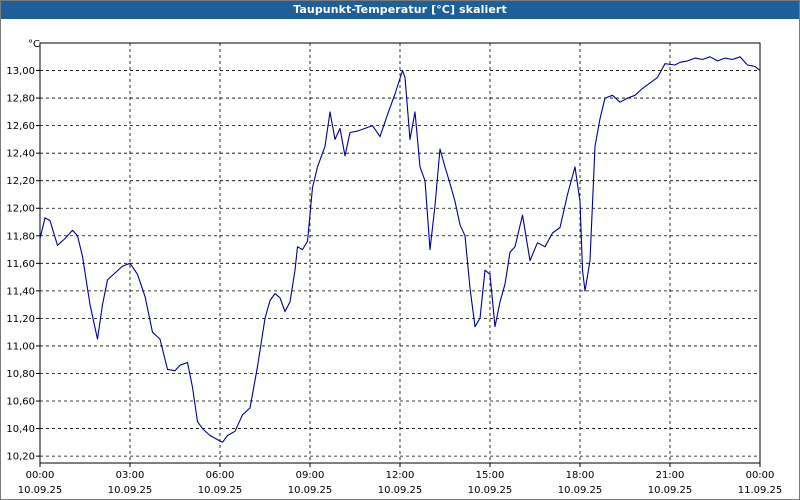  I want to click on y-unit-label: °C, so click(34, 44).